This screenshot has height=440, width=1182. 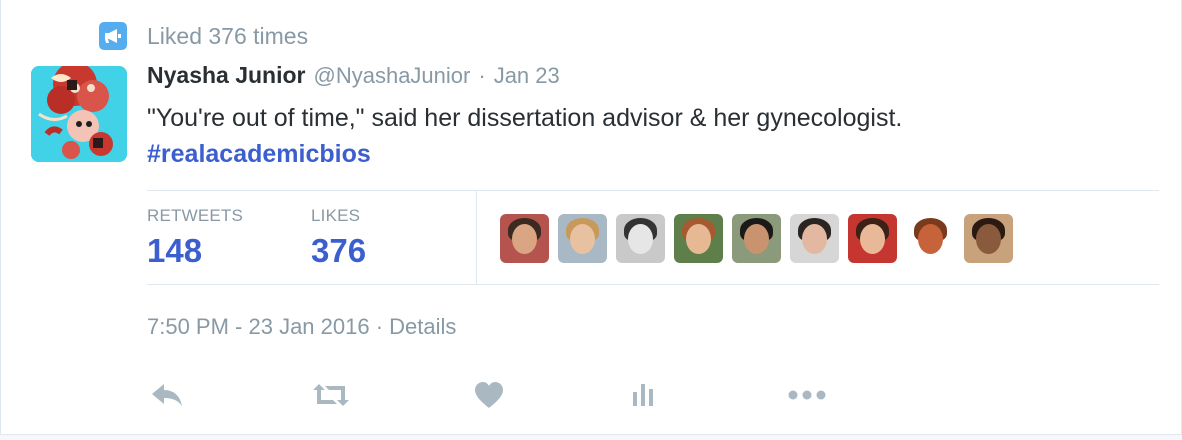 I want to click on likers-avatars, so click(x=761, y=238).